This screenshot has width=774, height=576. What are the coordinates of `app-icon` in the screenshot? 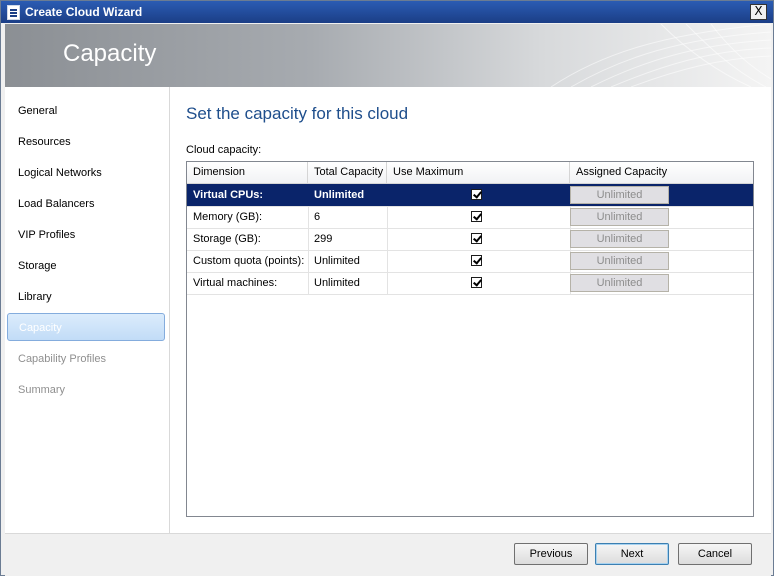 It's located at (13, 12).